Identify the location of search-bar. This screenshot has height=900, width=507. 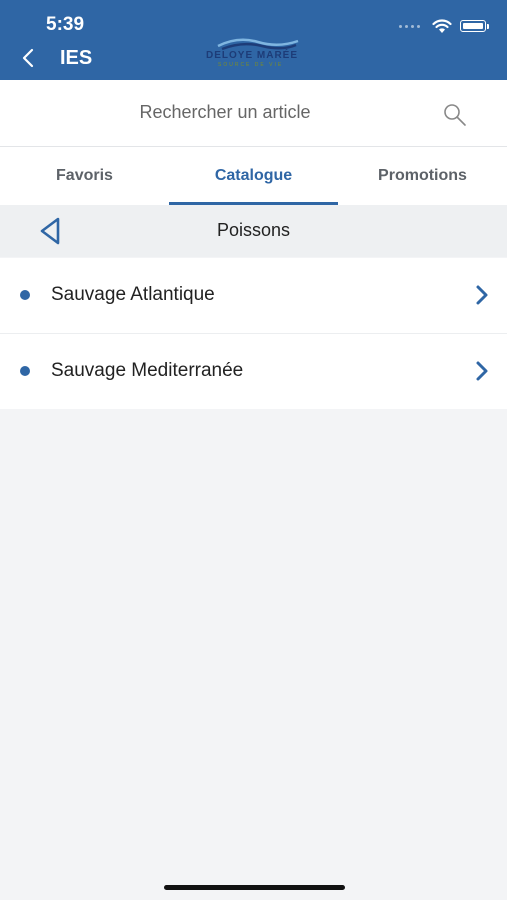
(253, 113).